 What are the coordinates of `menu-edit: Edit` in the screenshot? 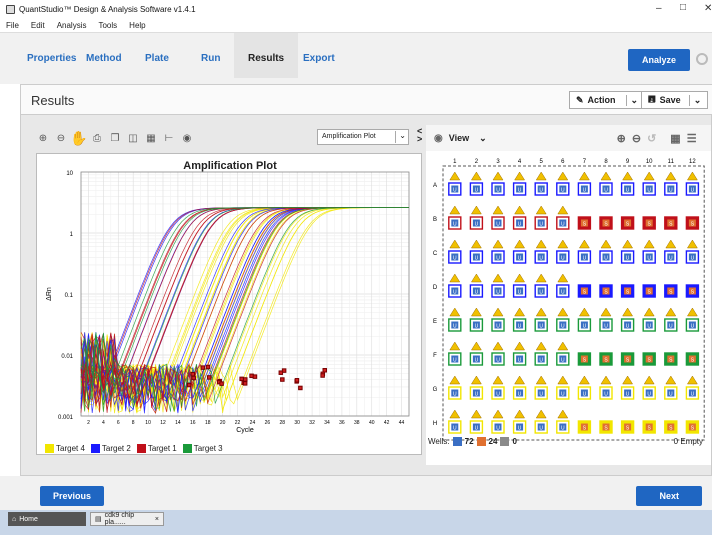 It's located at (38, 25).